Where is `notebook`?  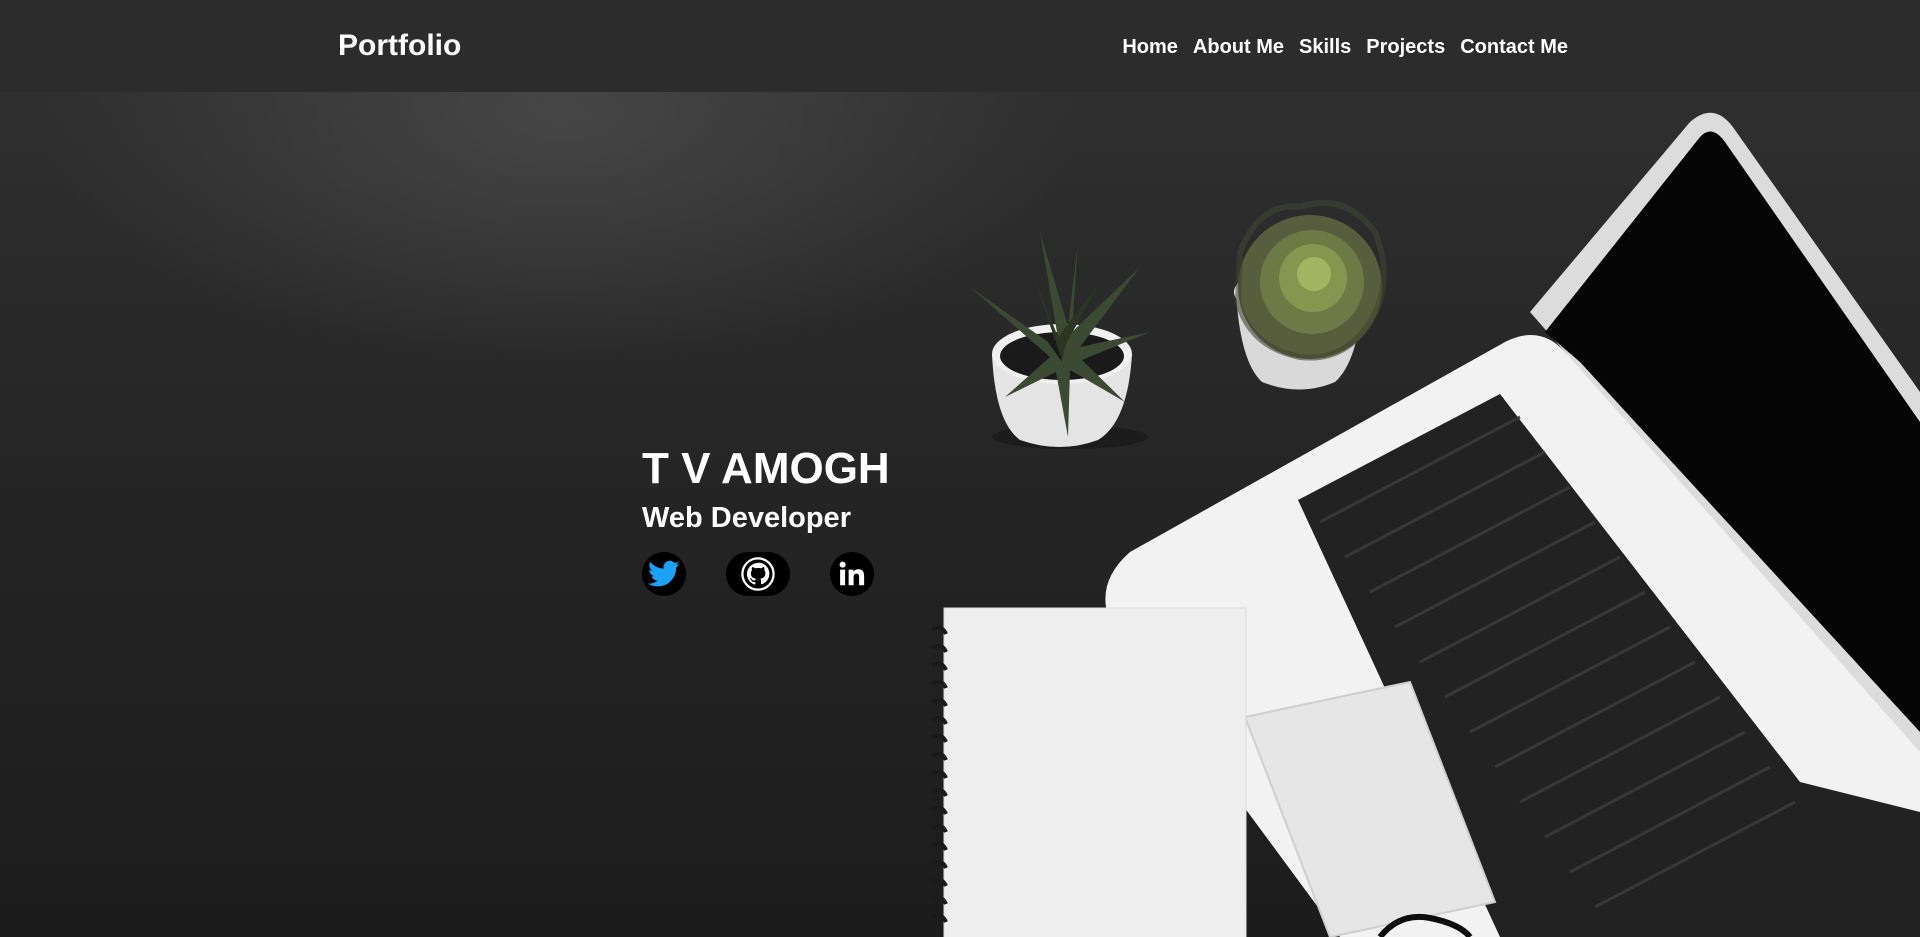
notebook is located at coordinates (1088, 772).